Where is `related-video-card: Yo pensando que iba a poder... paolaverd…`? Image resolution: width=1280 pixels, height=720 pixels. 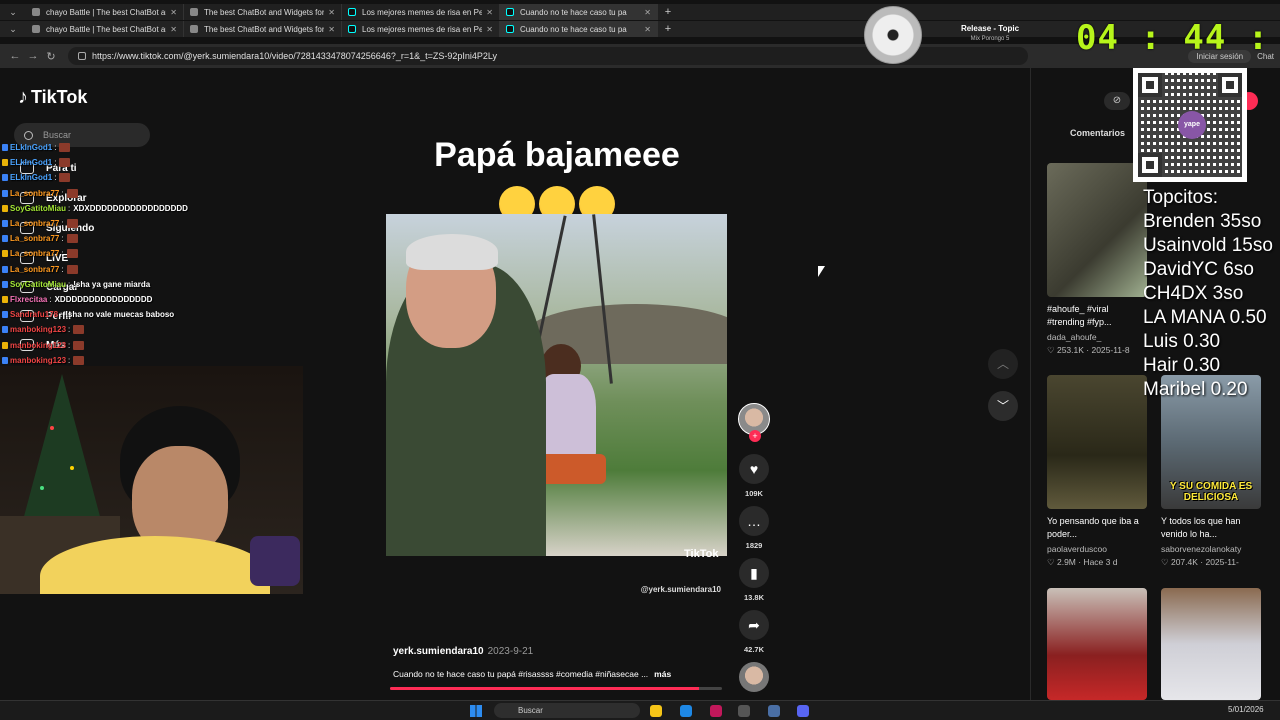 related-video-card: Yo pensando que iba a poder... paolaverd… is located at coordinates (1097, 471).